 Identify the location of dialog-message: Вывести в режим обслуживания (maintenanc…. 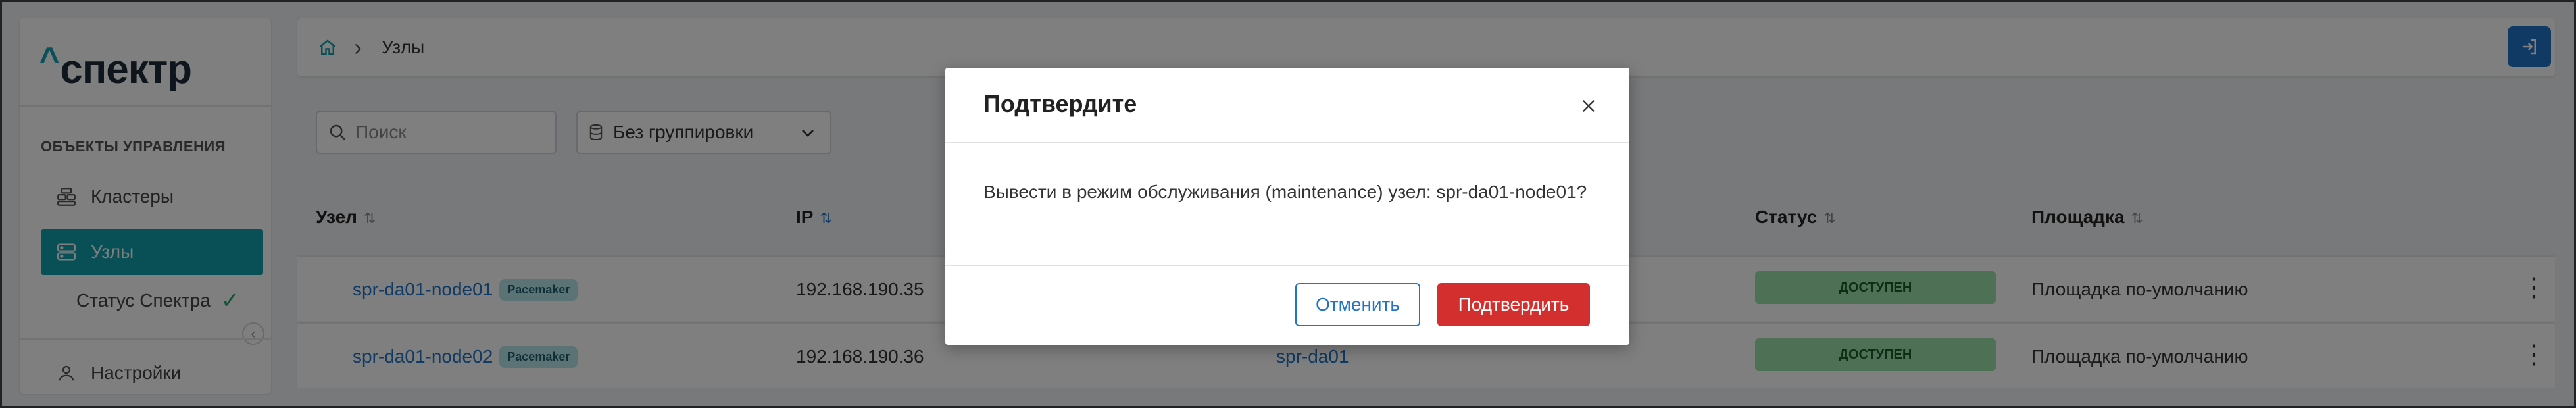
(1285, 192).